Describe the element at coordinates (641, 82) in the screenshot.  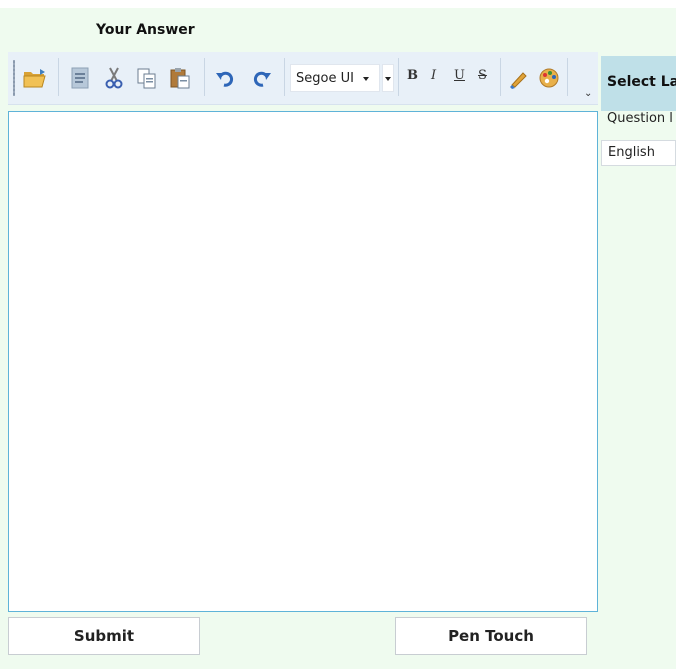
I see `language-header-label: Select La` at that location.